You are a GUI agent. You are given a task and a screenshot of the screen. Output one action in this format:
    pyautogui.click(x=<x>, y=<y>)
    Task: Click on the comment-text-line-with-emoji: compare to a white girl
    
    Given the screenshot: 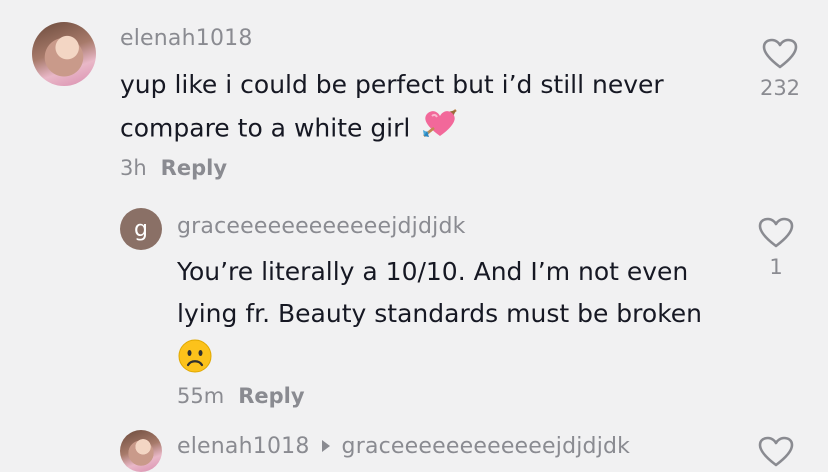 What is the action you would take?
    pyautogui.click(x=430, y=129)
    